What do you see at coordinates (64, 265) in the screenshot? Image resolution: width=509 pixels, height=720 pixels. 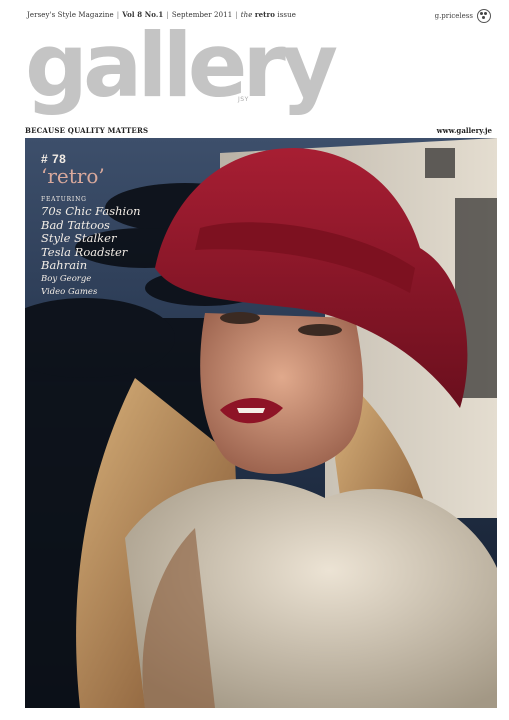 I see `feature-item: Bahrain` at bounding box center [64, 265].